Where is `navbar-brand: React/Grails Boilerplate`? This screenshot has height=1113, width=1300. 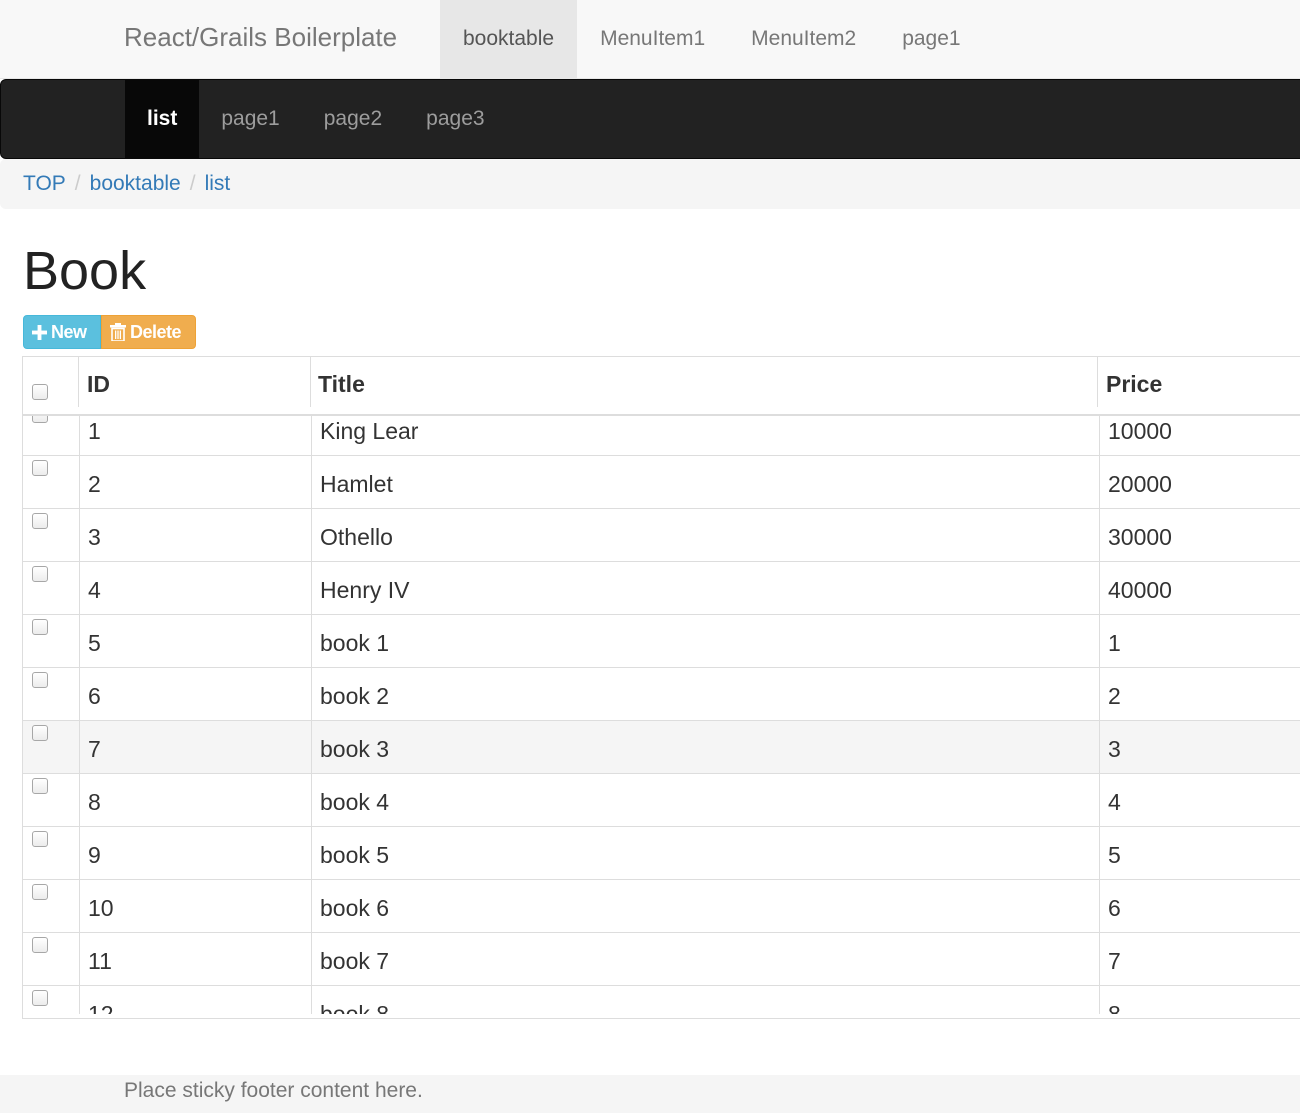
navbar-brand: React/Grails Boilerplate is located at coordinates (260, 37).